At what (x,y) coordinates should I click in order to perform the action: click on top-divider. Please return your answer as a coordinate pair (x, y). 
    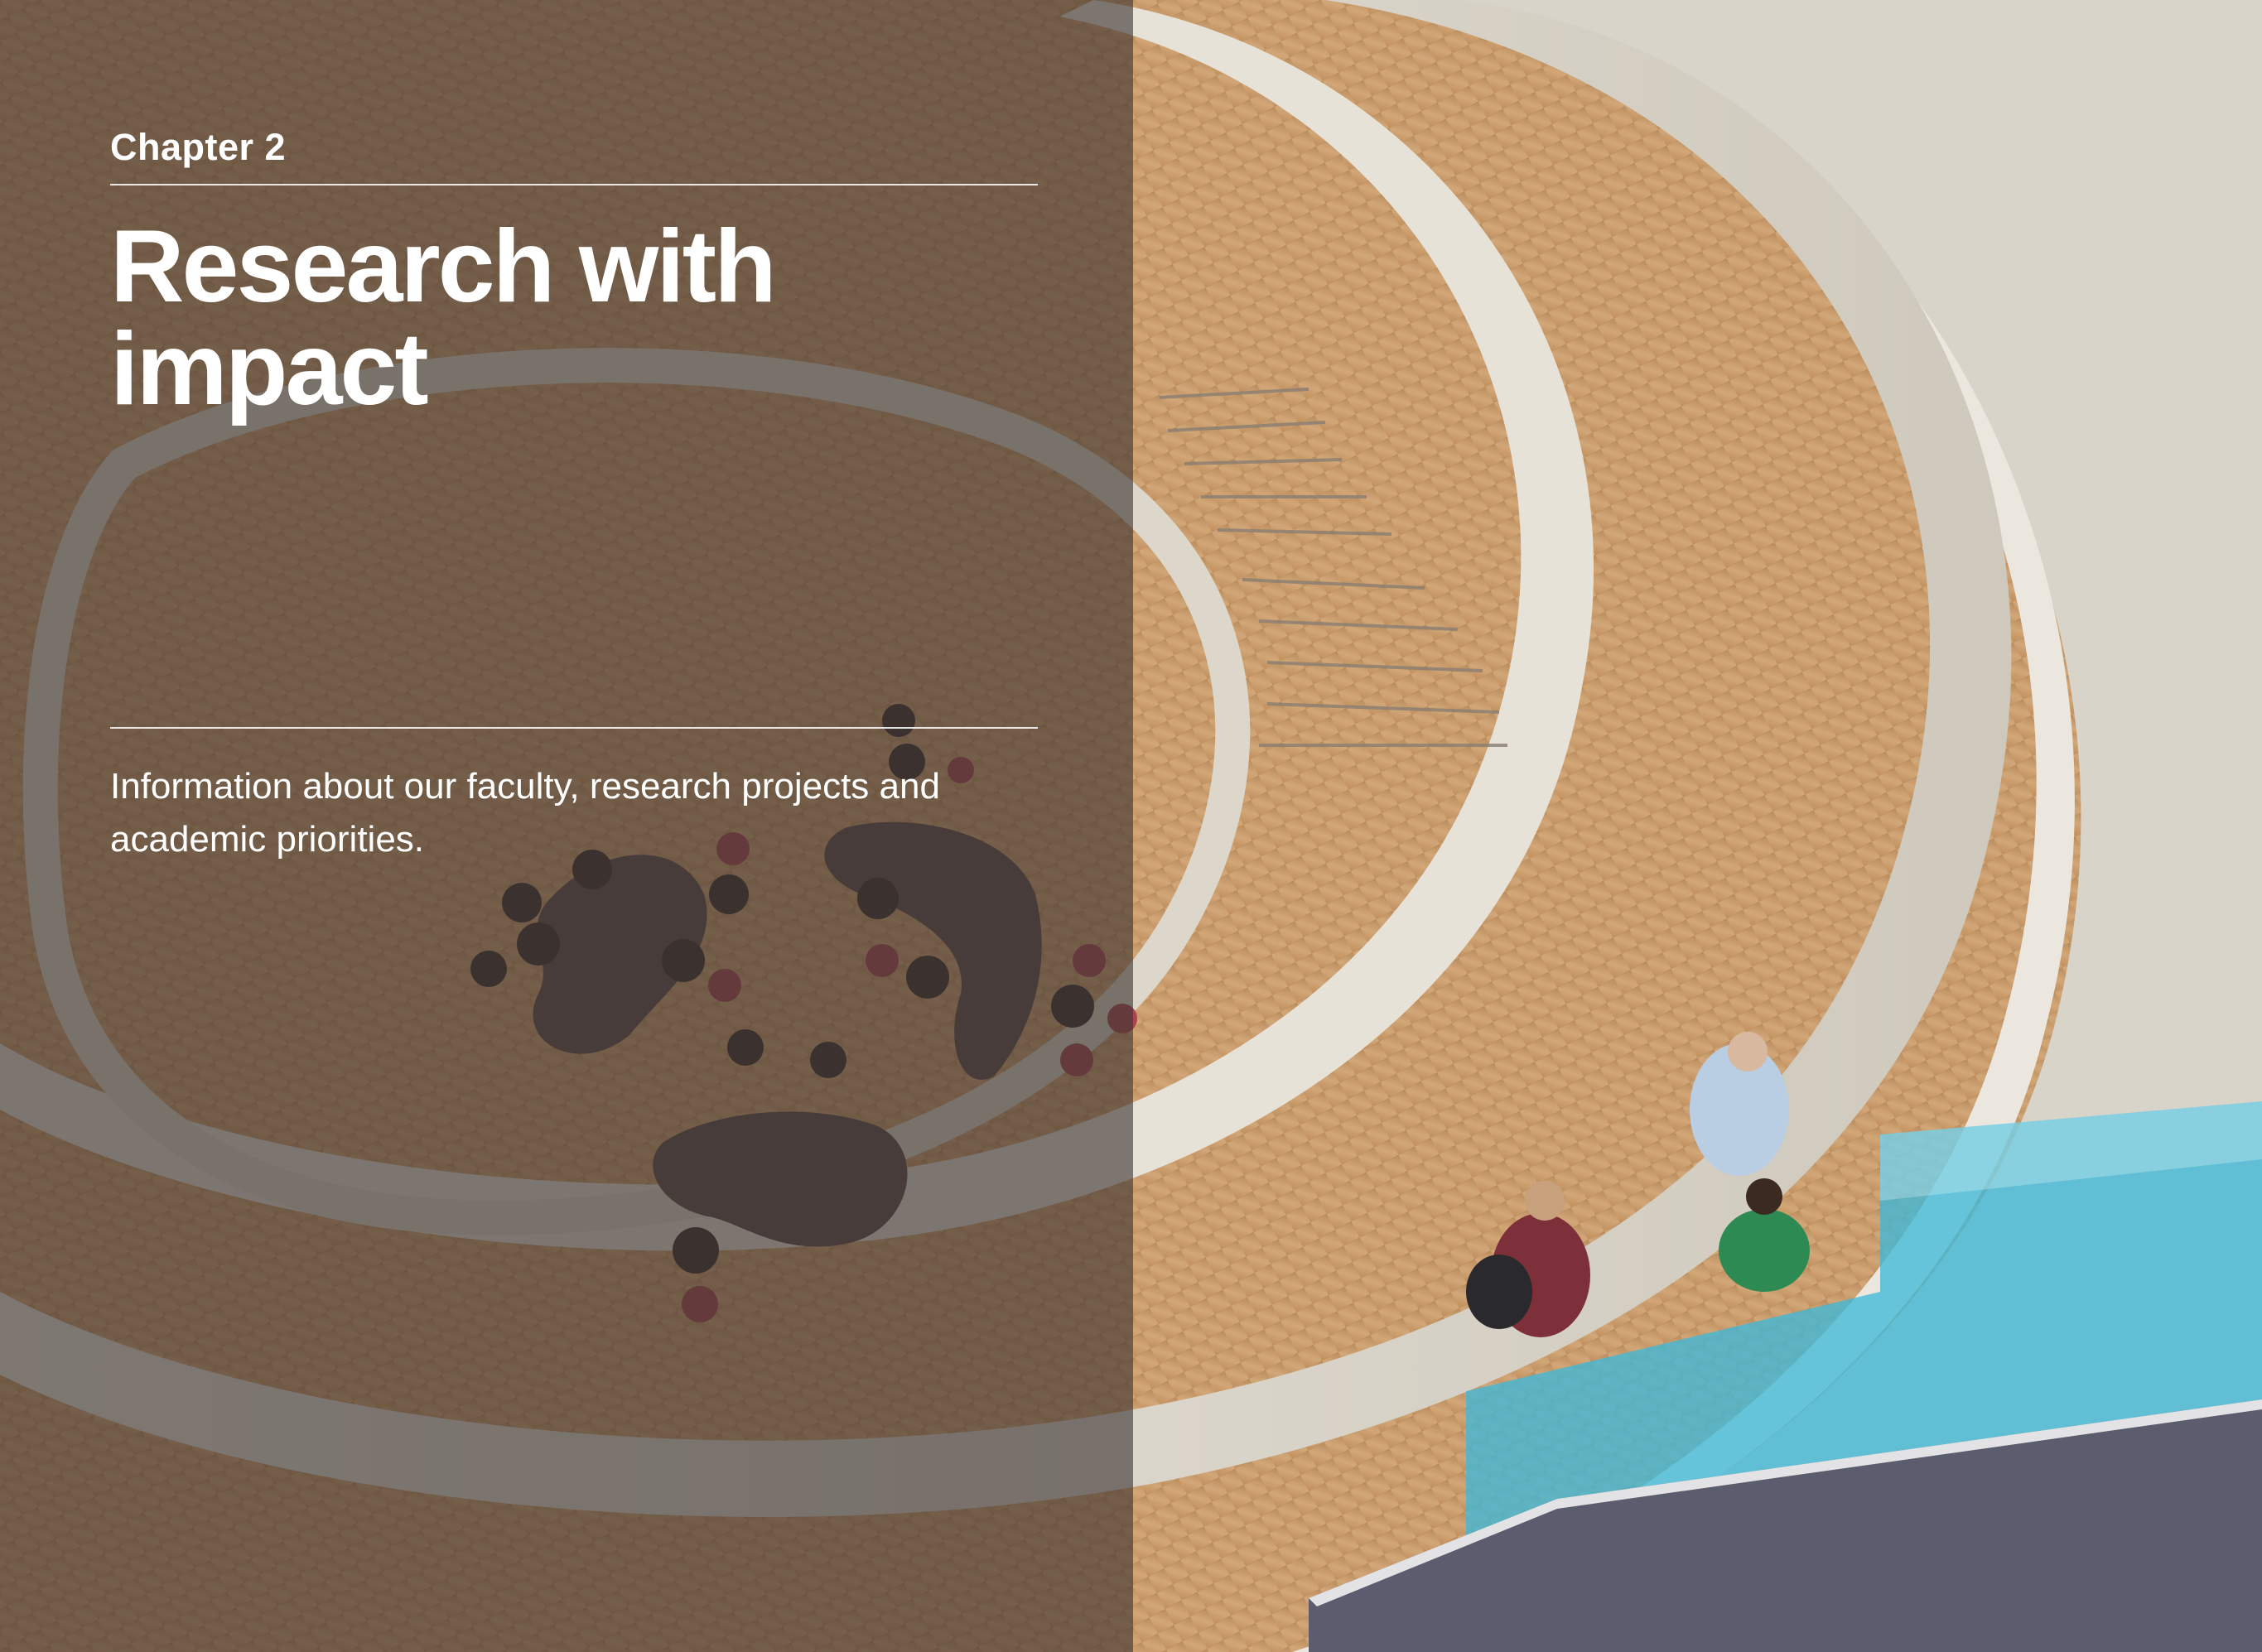
    Looking at the image, I should click on (574, 184).